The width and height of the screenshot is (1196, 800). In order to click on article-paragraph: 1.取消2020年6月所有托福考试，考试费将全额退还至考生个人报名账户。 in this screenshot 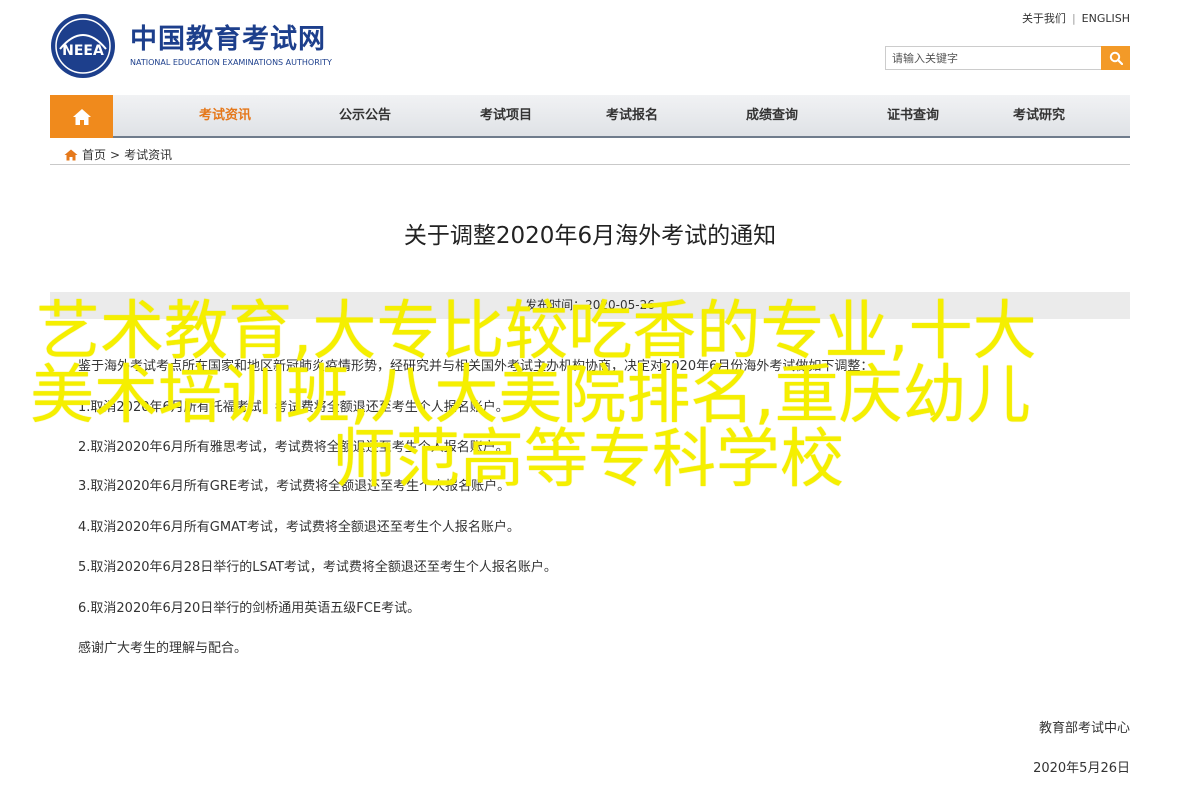, I will do `click(293, 407)`.